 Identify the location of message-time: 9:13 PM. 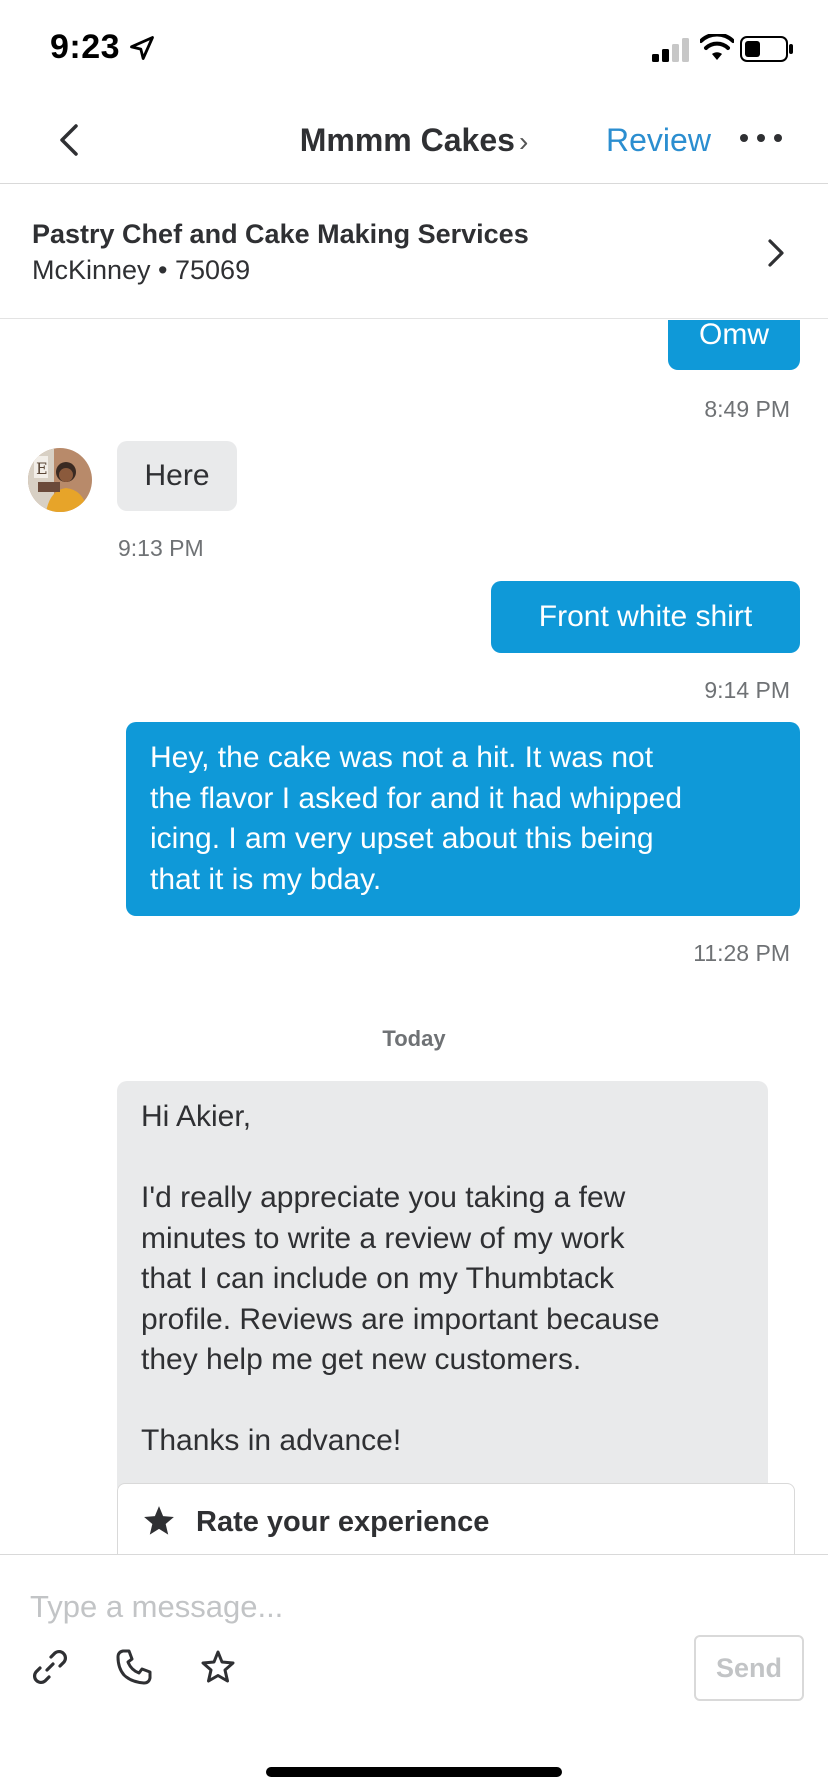
(161, 548).